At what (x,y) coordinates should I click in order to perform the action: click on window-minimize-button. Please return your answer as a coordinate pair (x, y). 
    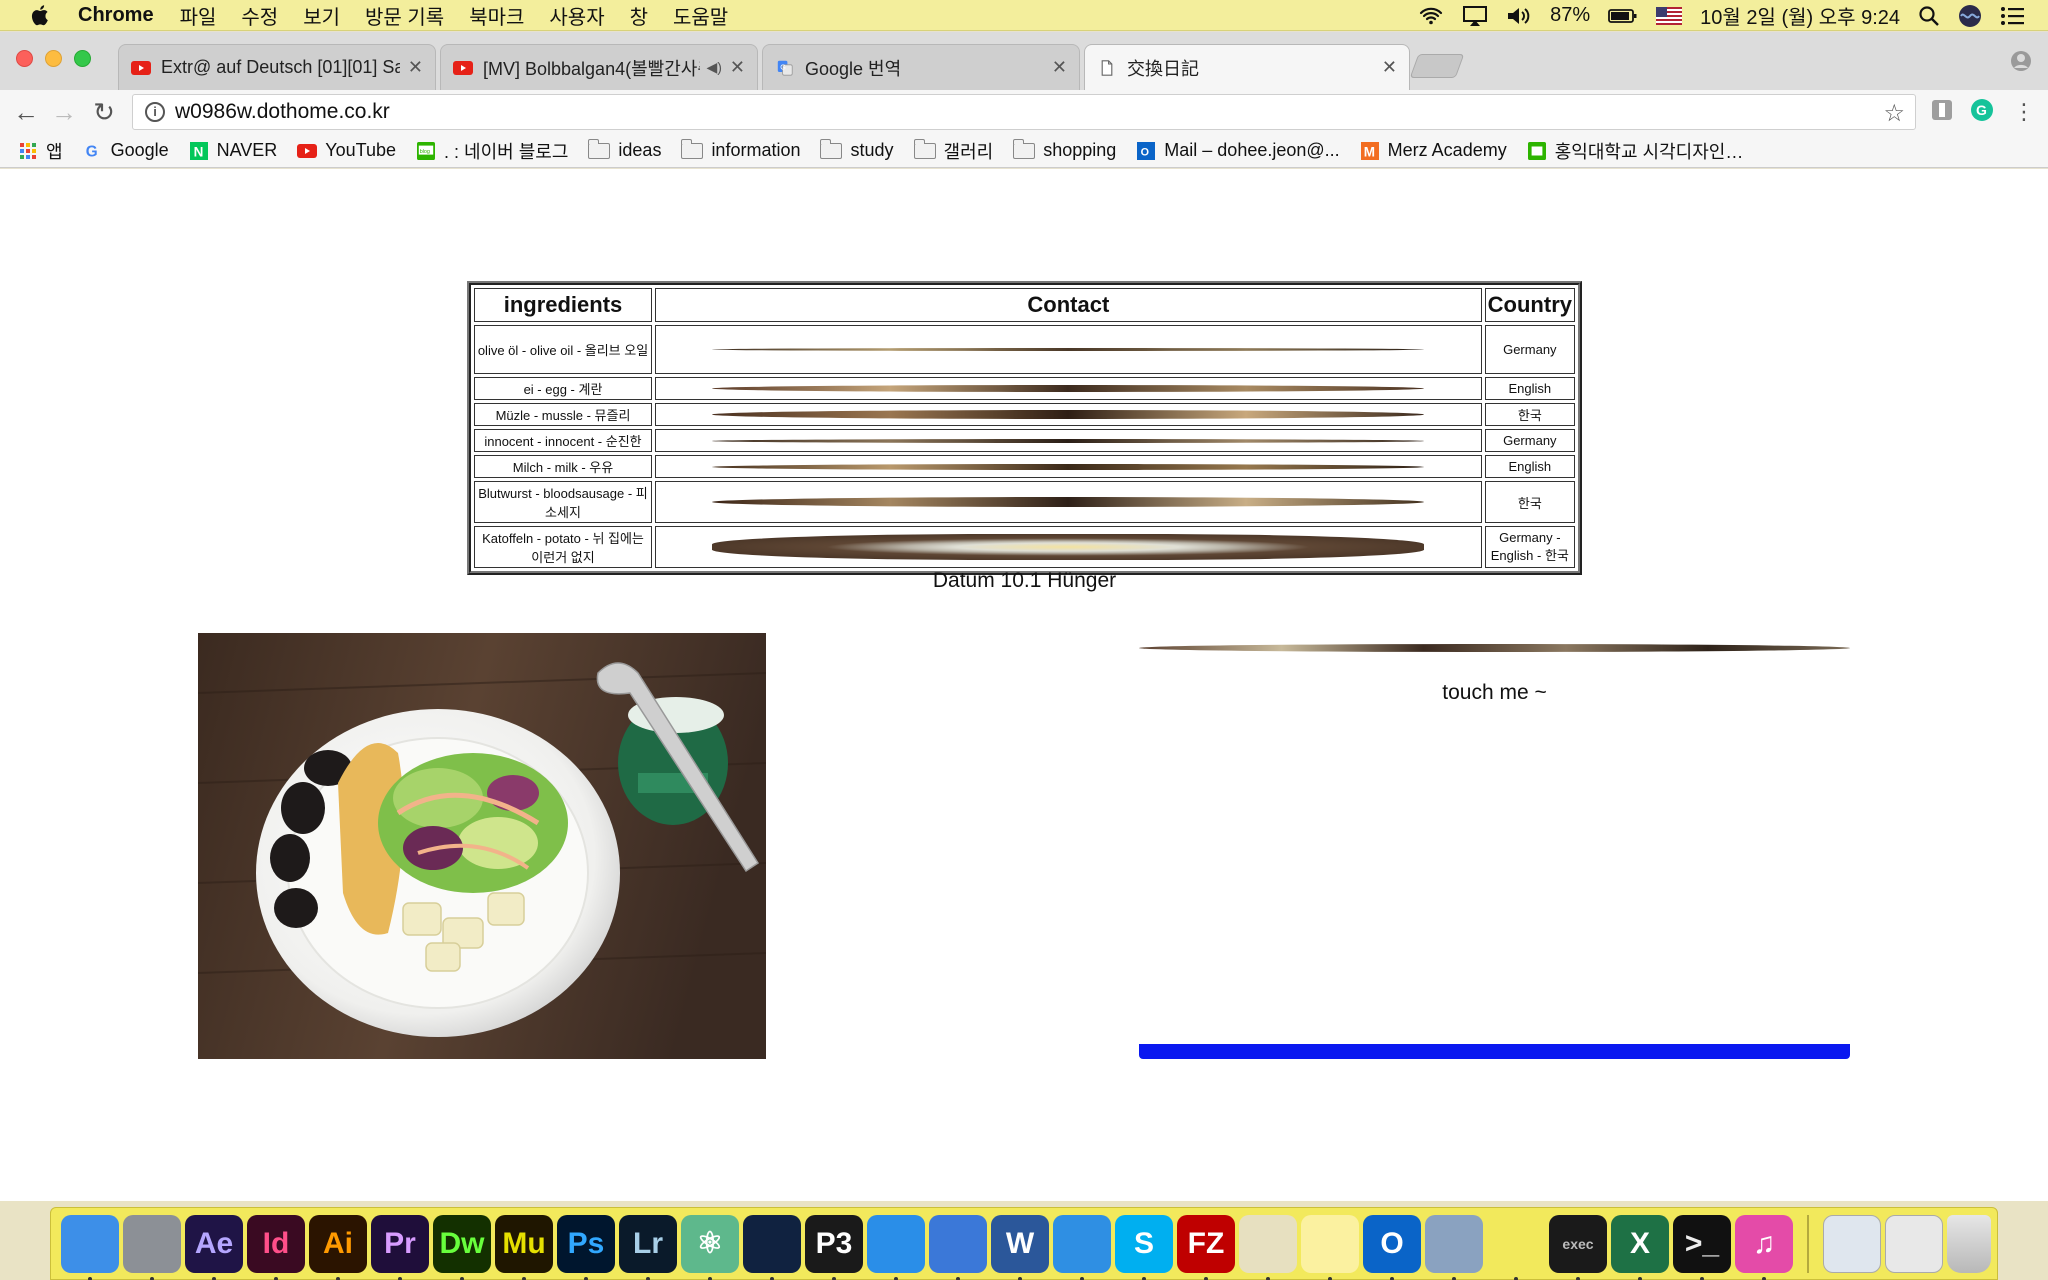
    Looking at the image, I should click on (53, 58).